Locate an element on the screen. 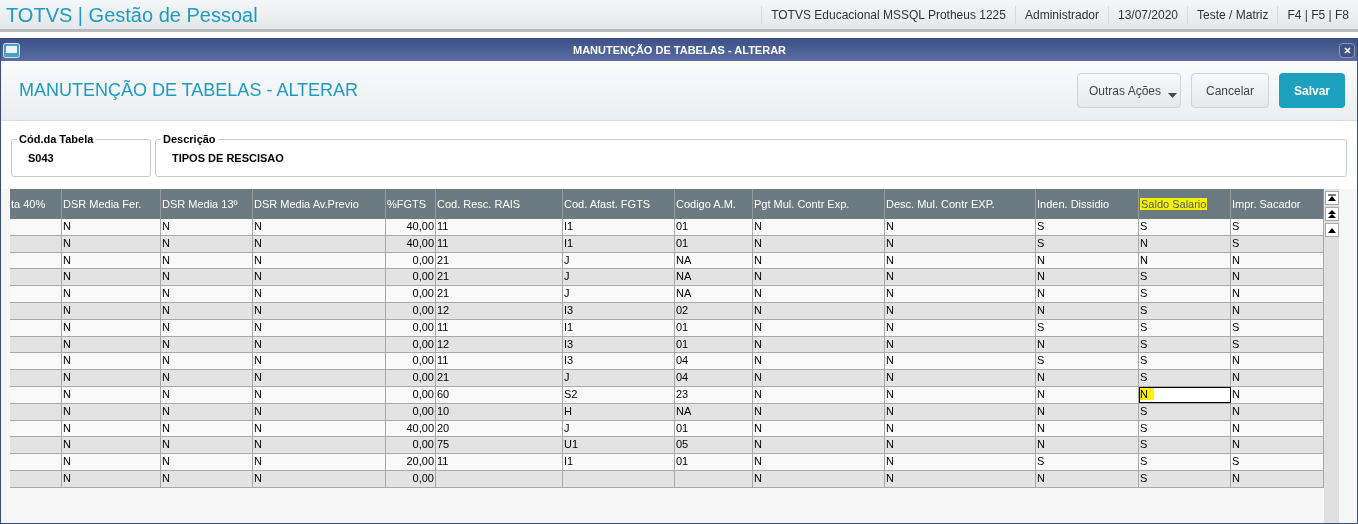  table-cell: 02 is located at coordinates (714, 311).